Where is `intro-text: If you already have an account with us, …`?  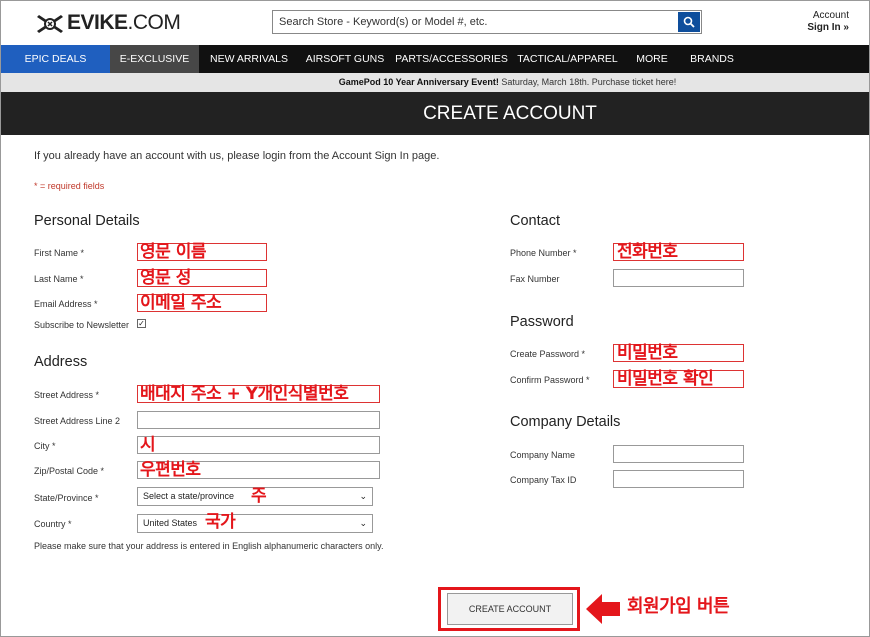
intro-text: If you already have an account with us, … is located at coordinates (237, 156).